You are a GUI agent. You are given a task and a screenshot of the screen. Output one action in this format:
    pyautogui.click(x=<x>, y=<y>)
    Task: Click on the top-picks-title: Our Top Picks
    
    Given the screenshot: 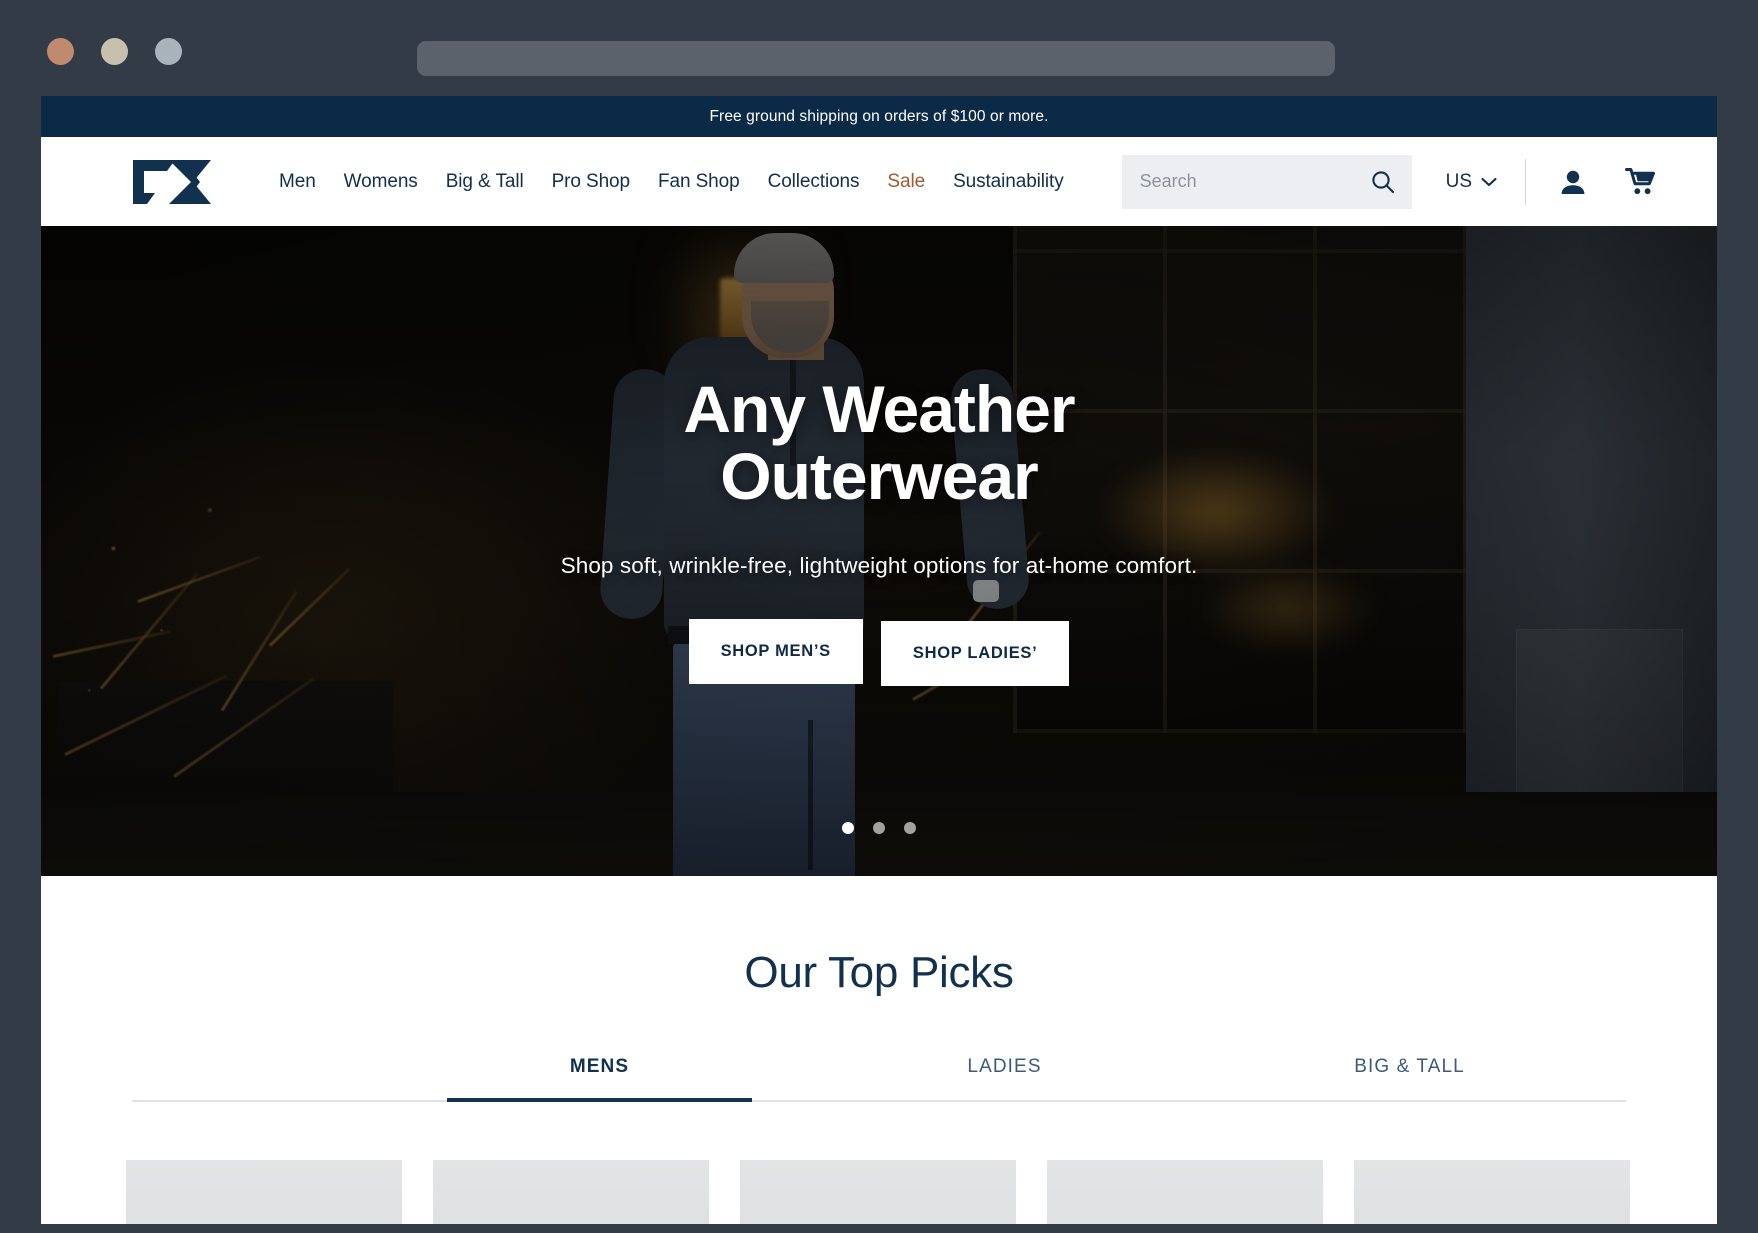 What is the action you would take?
    pyautogui.click(x=879, y=972)
    